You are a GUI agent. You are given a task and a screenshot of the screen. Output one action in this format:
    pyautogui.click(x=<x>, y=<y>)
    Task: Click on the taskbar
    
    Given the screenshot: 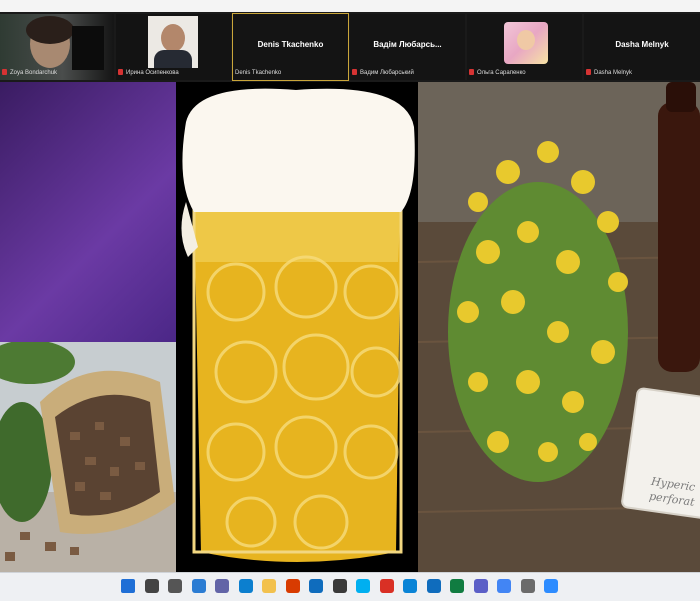 What is the action you would take?
    pyautogui.click(x=350, y=586)
    